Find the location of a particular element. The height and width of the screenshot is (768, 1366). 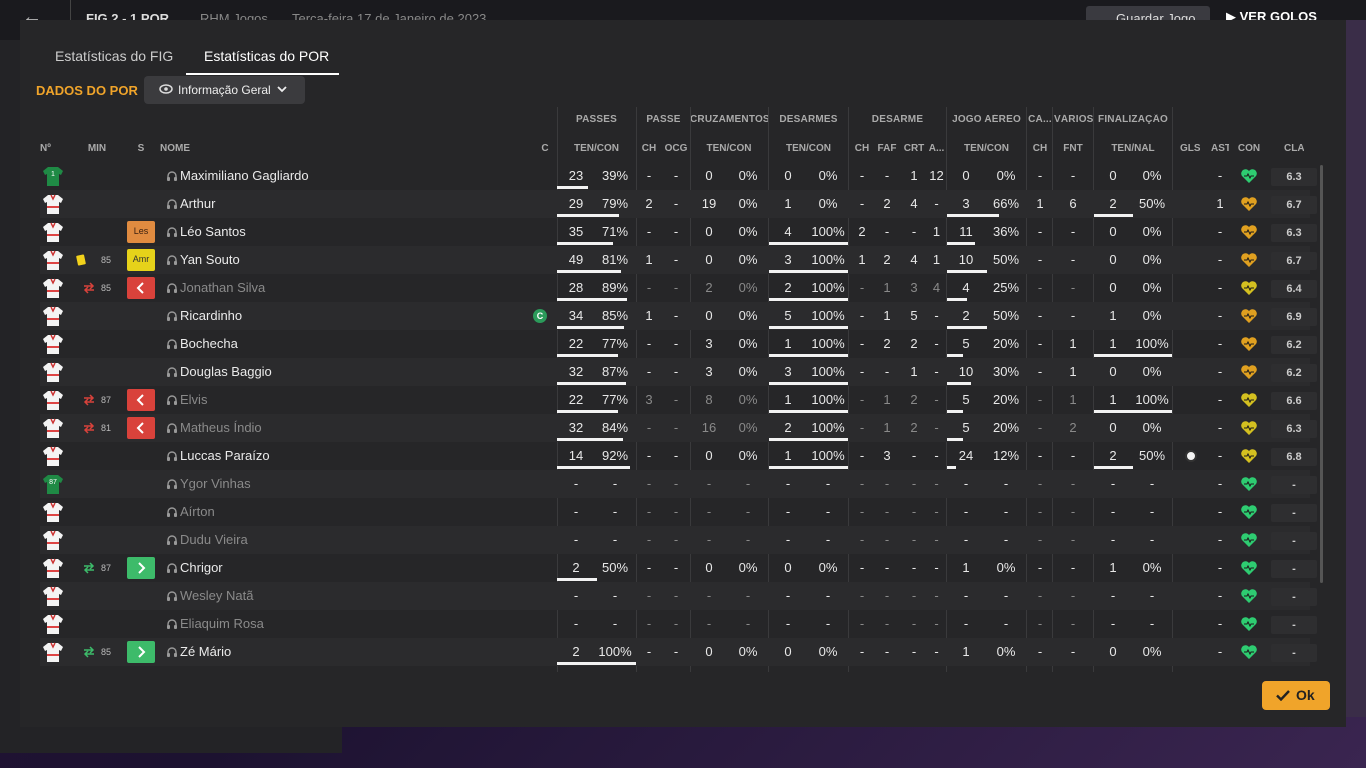

table-row: 87 Ygor Vinhas - - - - - - - - - - - - - - - - - - - - is located at coordinates (678, 484).